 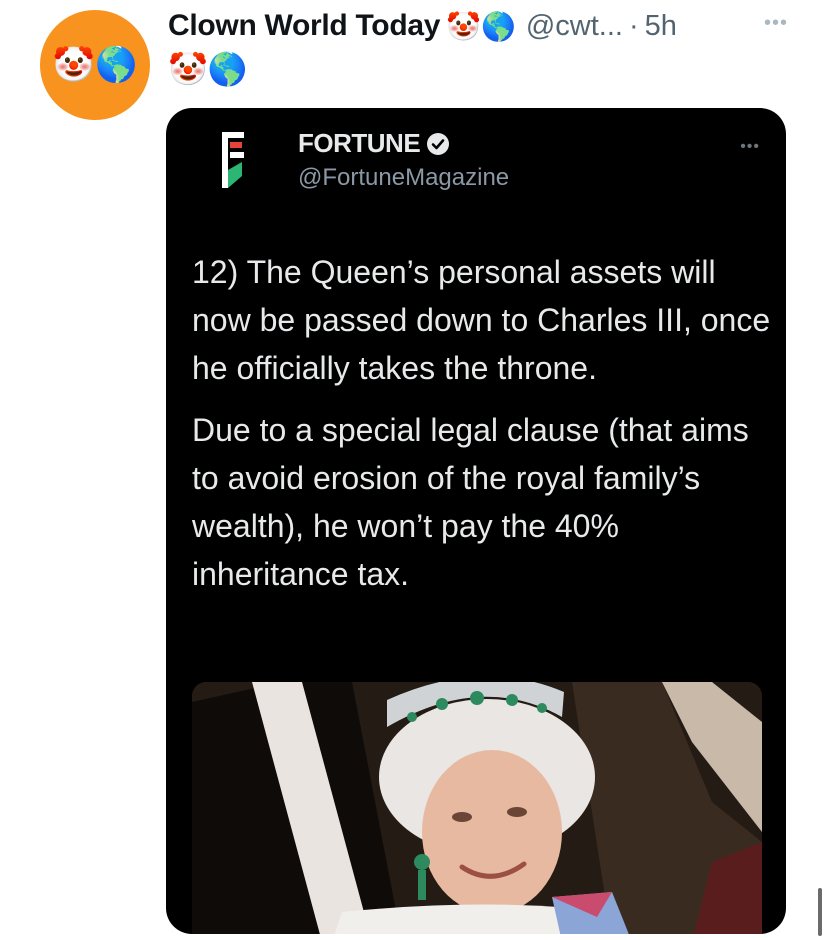 What do you see at coordinates (661, 26) in the screenshot?
I see `timestamp: 5h` at bounding box center [661, 26].